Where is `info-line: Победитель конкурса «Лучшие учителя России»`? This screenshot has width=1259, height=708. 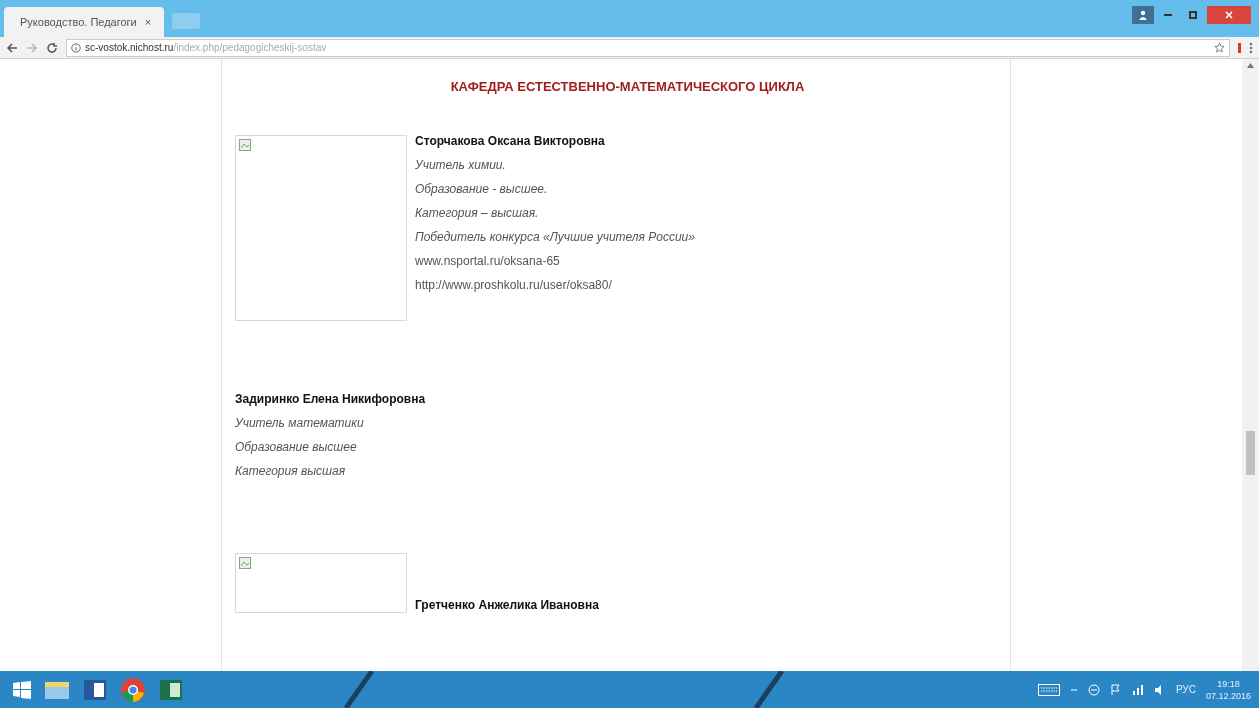
info-line: Победитель конкурса «Лучшие учителя России» is located at coordinates (555, 237).